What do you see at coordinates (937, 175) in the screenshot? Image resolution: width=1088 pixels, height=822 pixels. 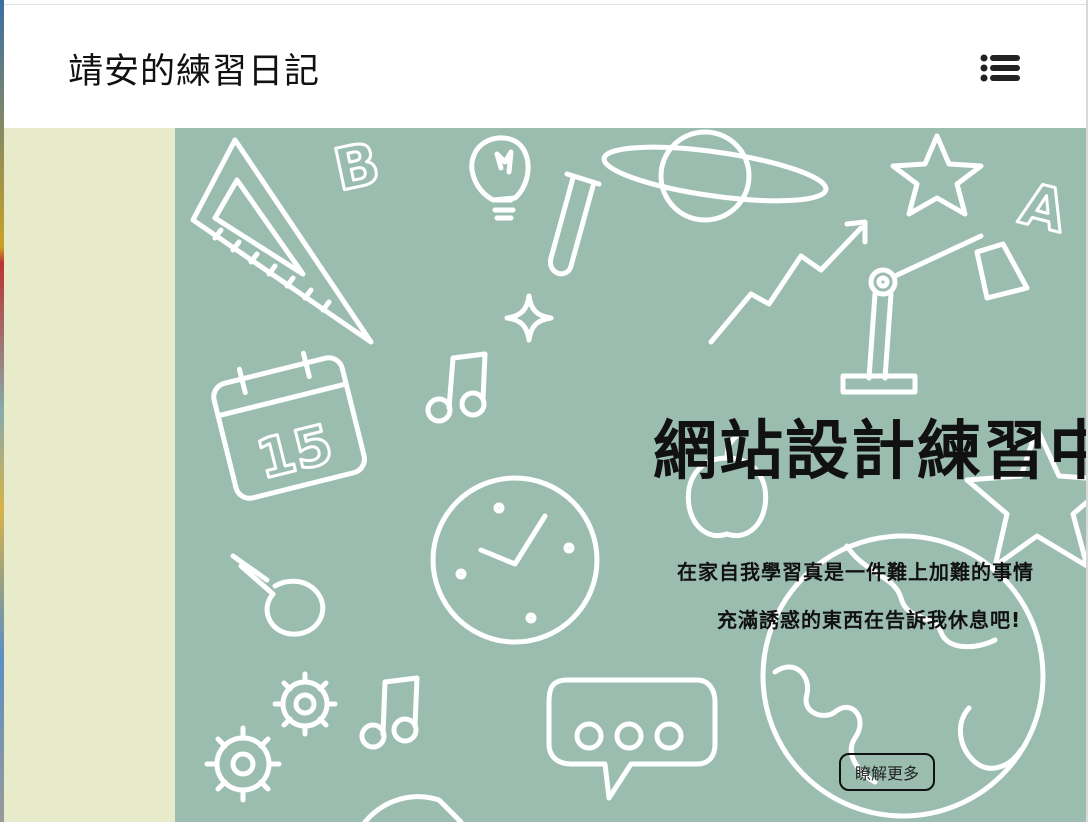 I see `star-icon` at bounding box center [937, 175].